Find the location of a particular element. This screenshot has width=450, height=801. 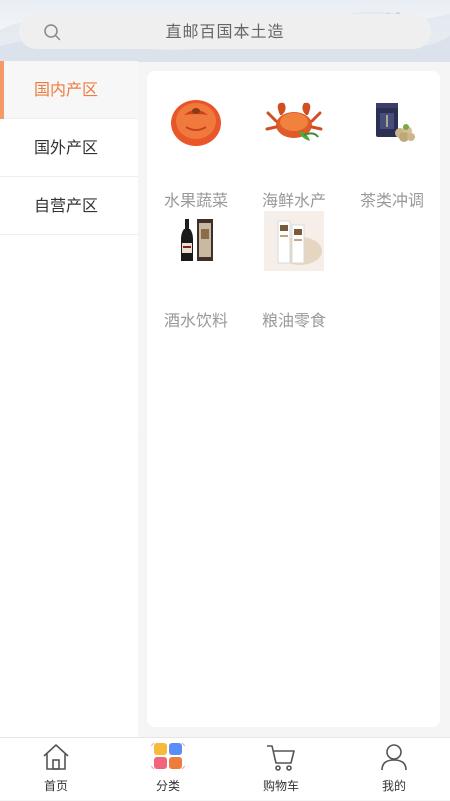

sidebar-item-overseas: 国外产区 is located at coordinates (69, 148).